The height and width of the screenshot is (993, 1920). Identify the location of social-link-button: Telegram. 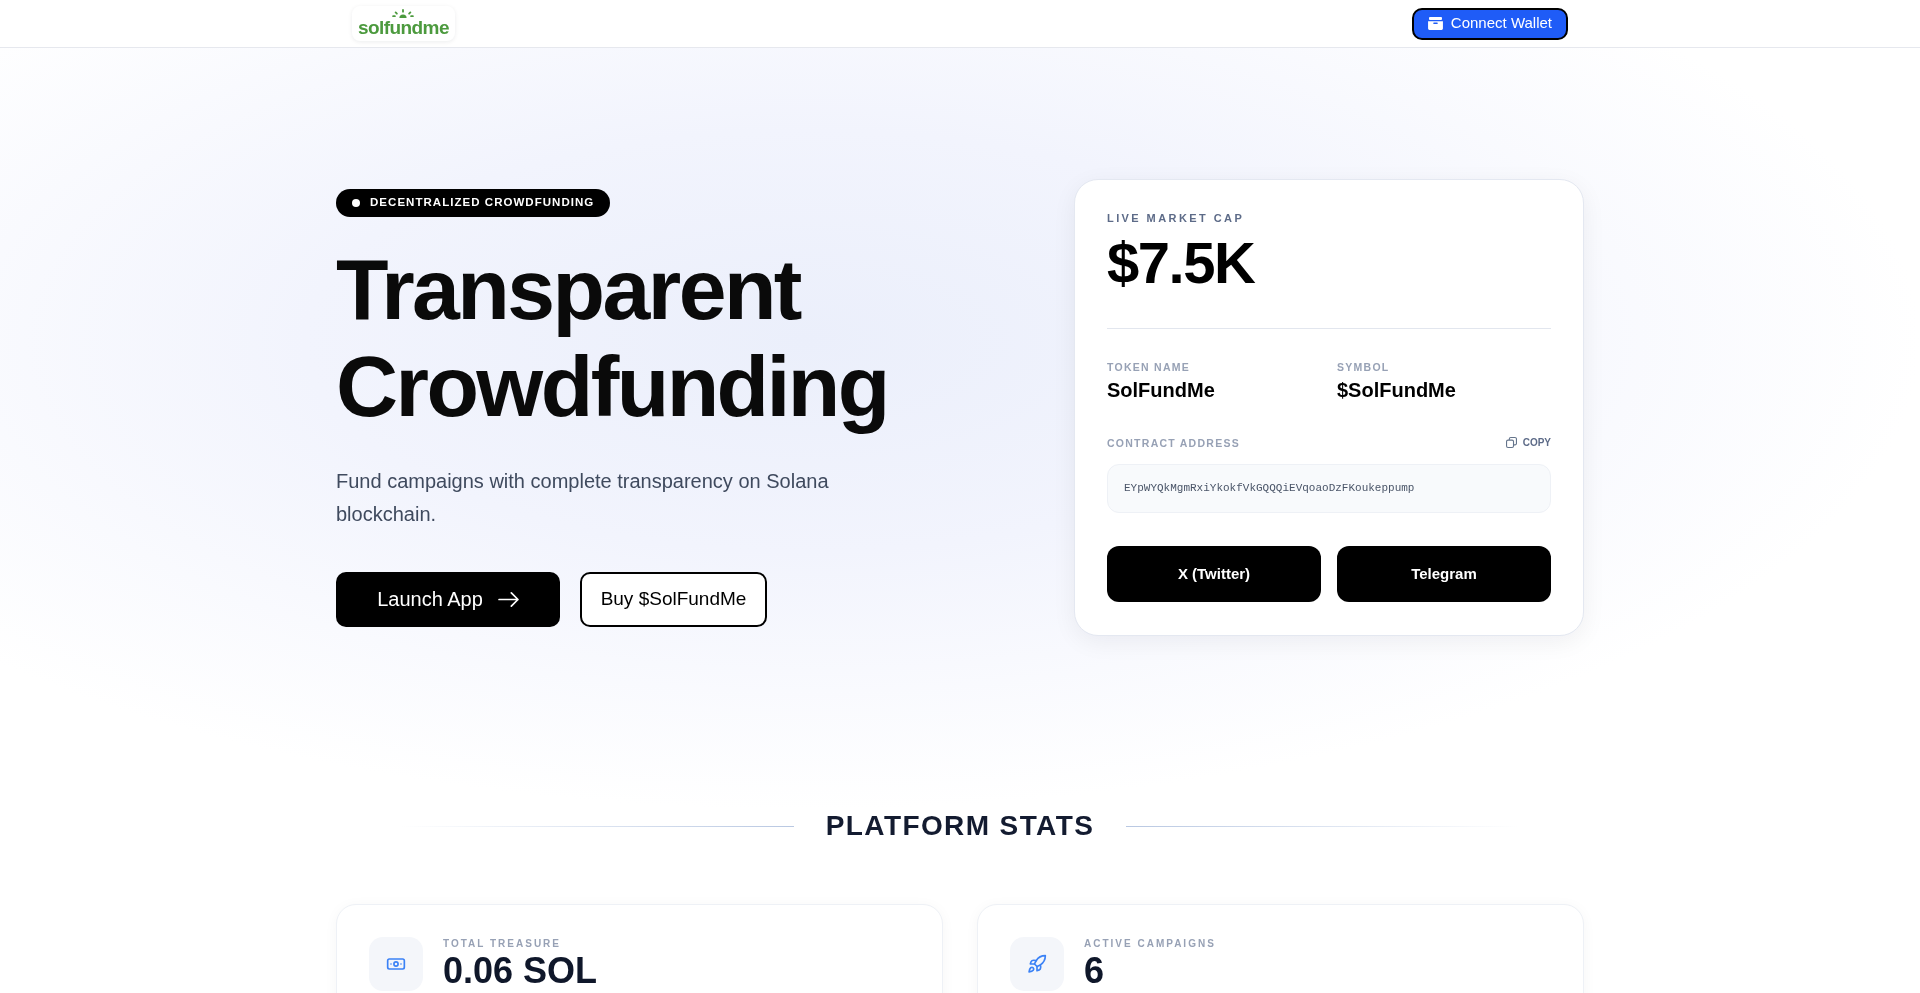
(1444, 574).